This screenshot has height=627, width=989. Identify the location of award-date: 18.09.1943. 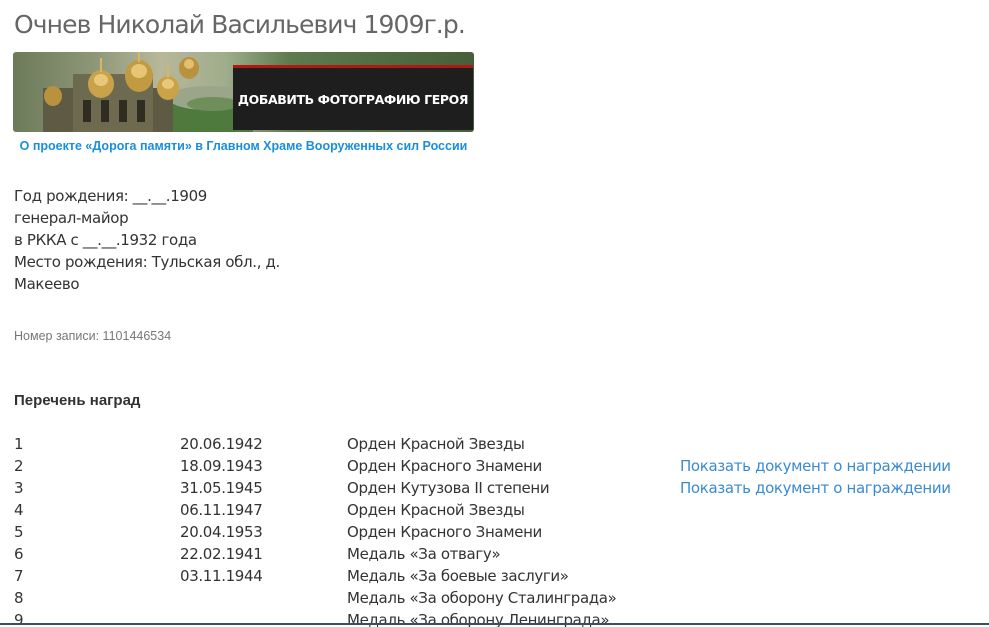
(221, 466).